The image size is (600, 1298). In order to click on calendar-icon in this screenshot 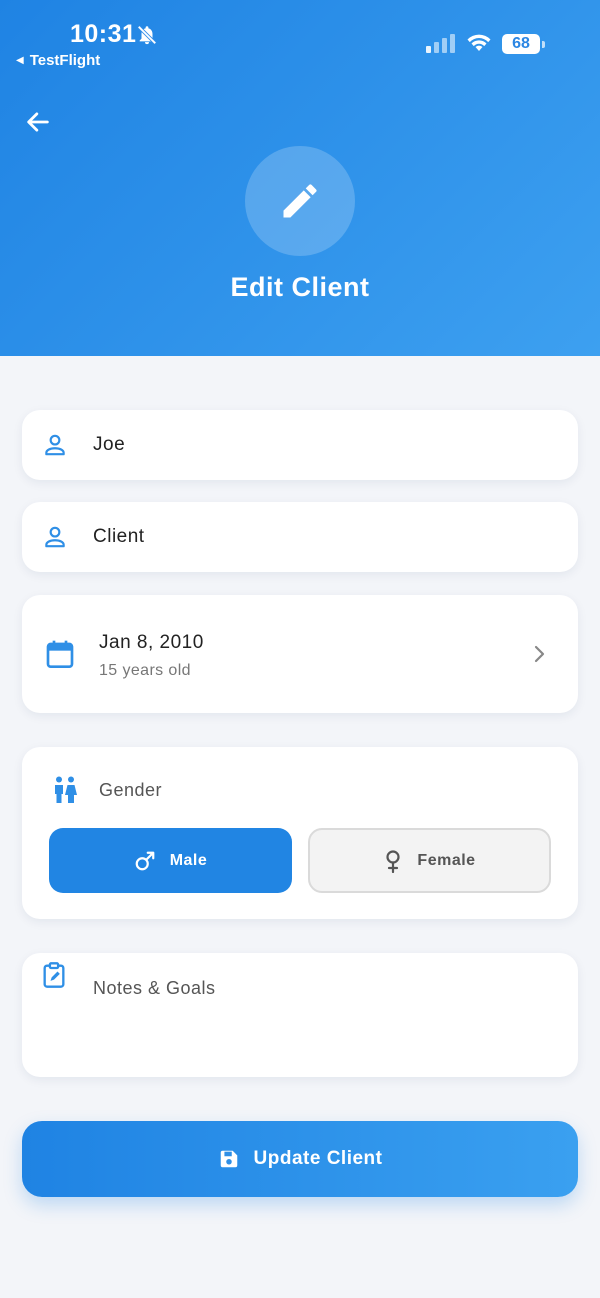, I will do `click(60, 654)`.